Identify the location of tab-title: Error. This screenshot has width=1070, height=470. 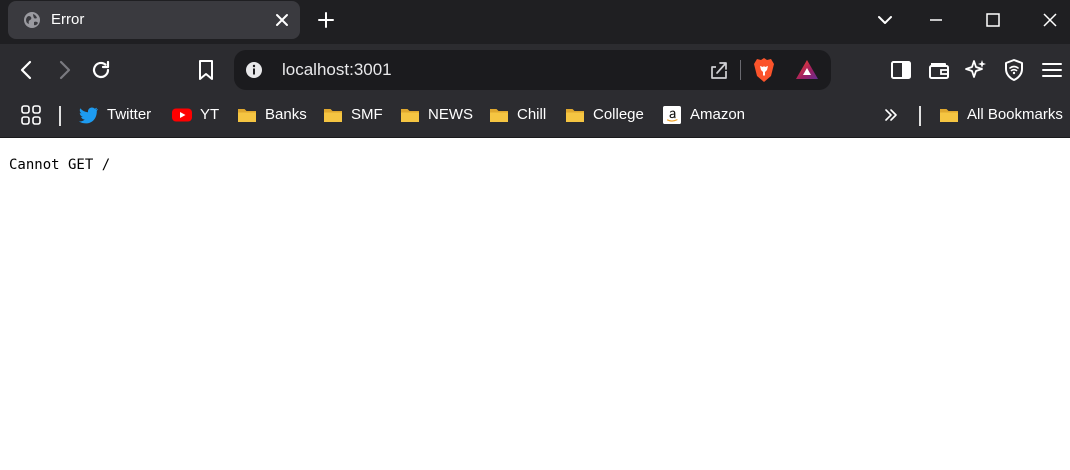
(68, 19).